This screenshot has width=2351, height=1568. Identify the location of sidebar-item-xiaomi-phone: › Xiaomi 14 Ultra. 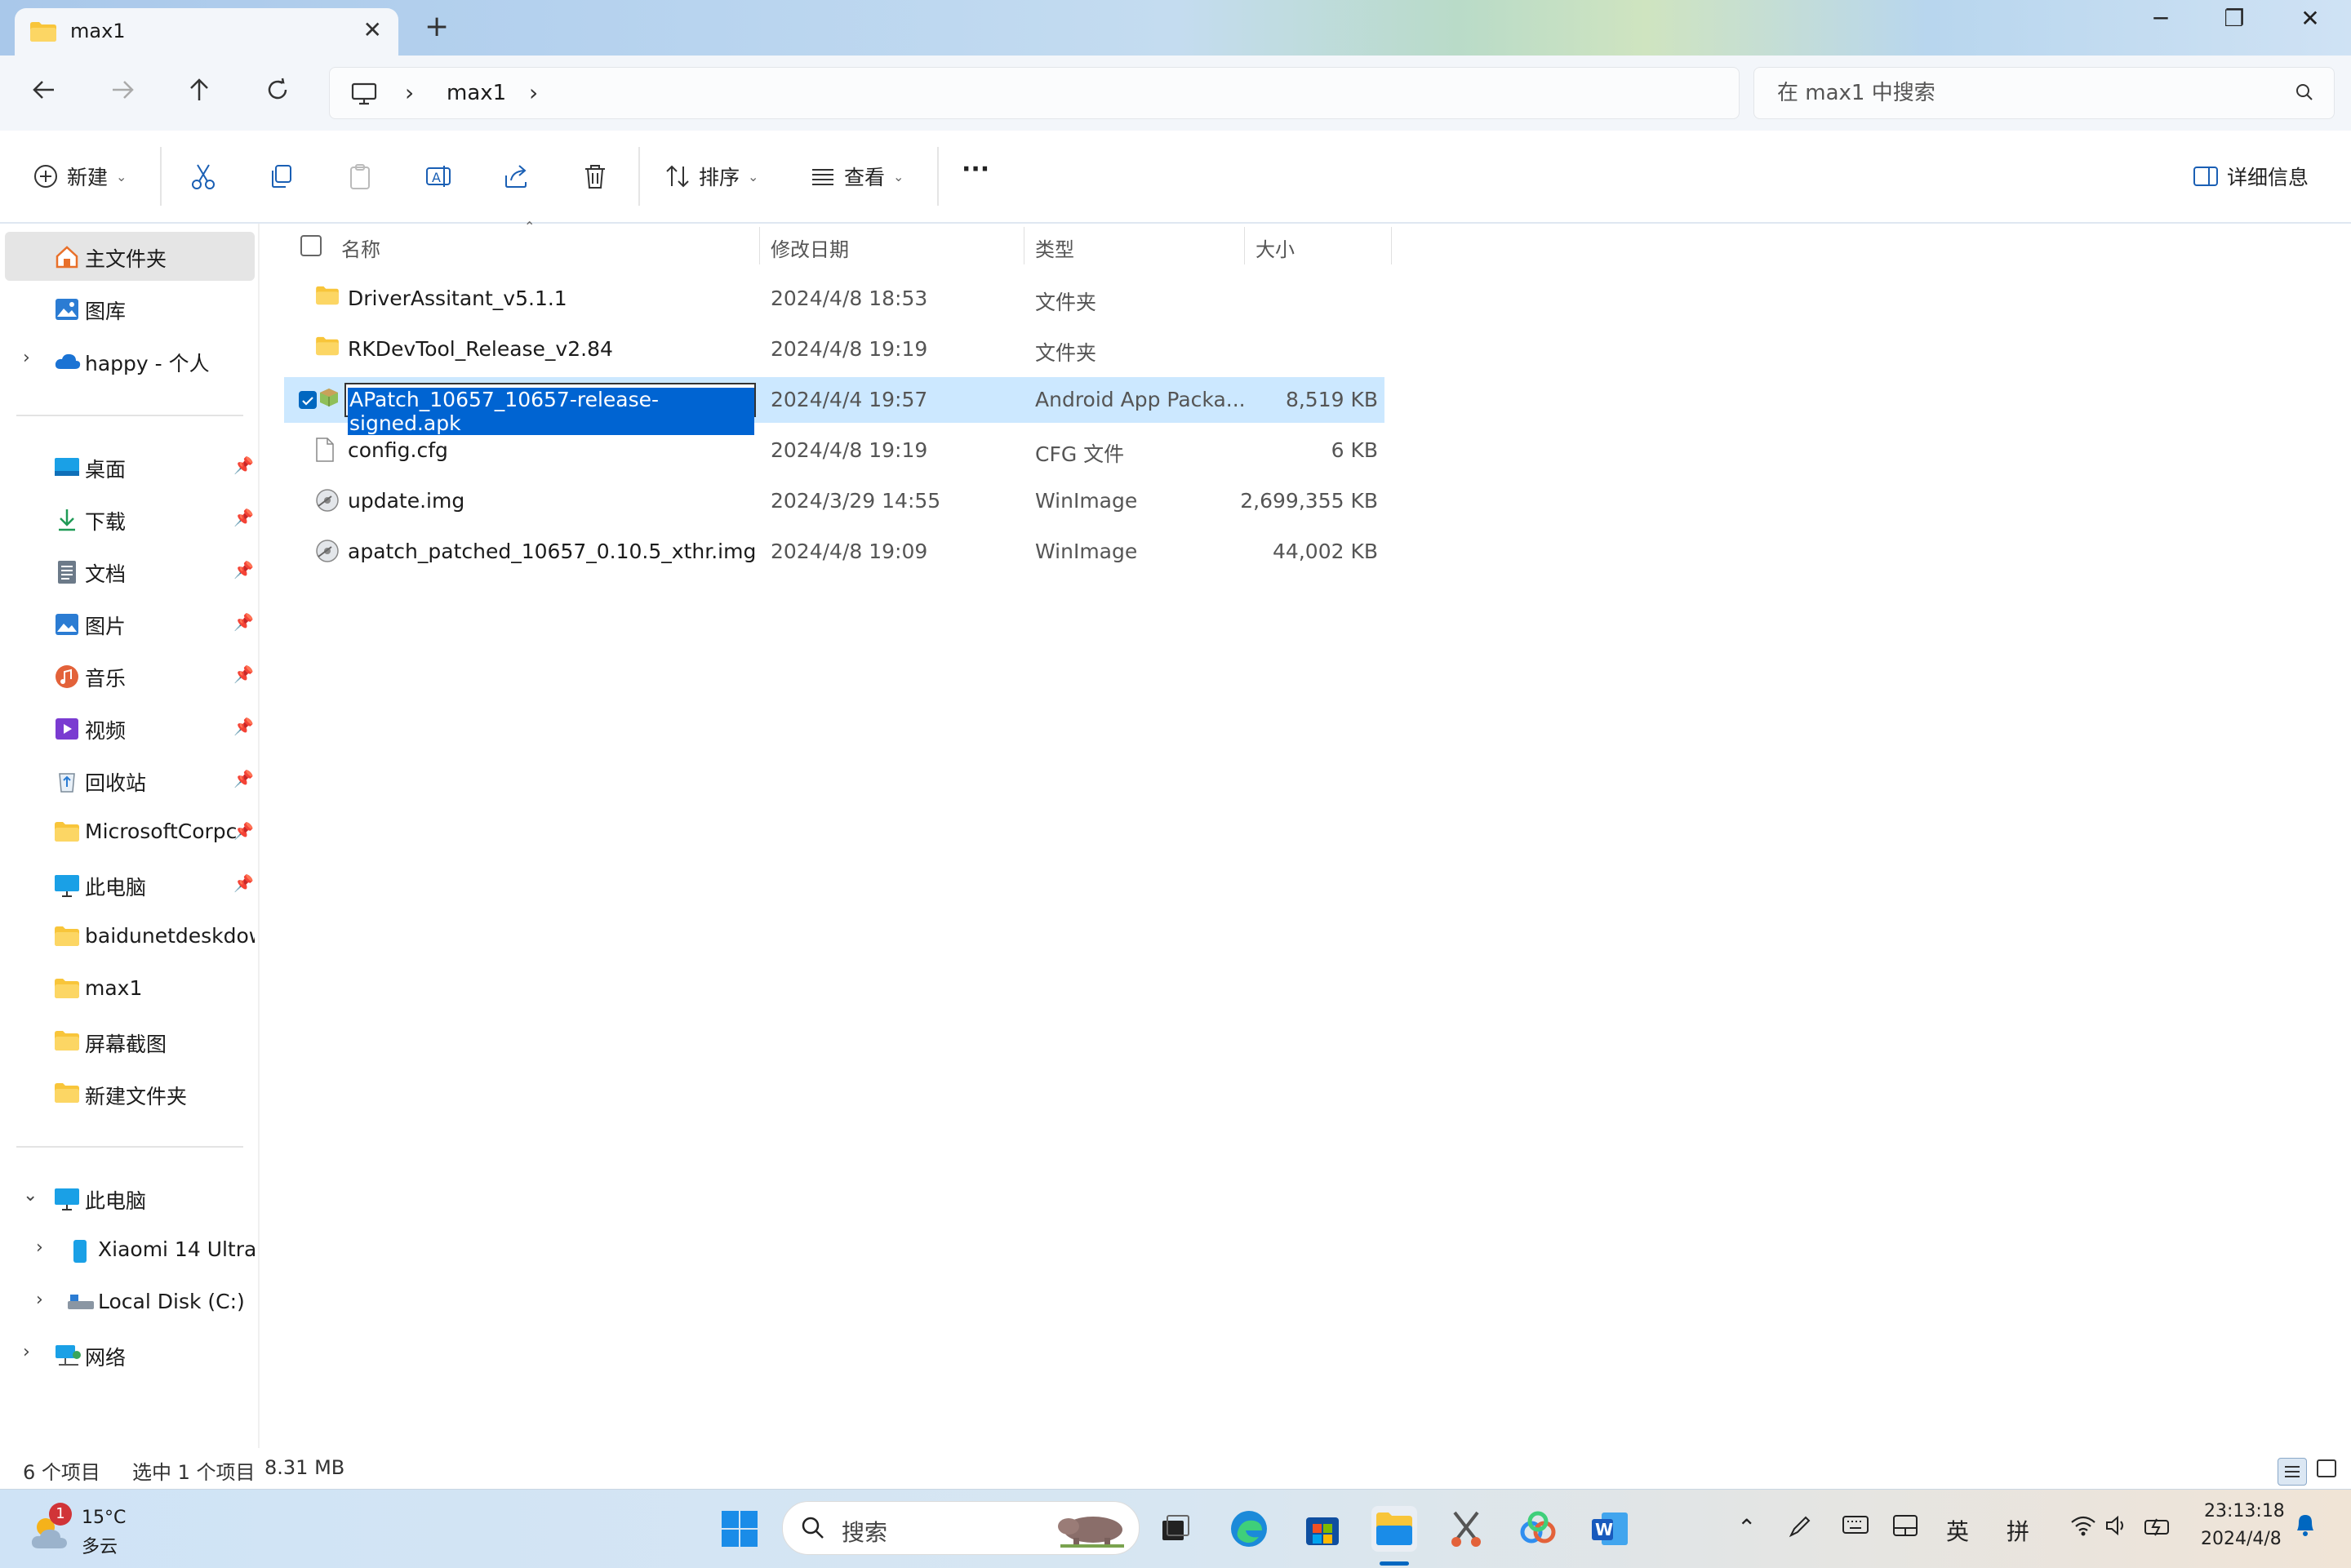
(130, 1250).